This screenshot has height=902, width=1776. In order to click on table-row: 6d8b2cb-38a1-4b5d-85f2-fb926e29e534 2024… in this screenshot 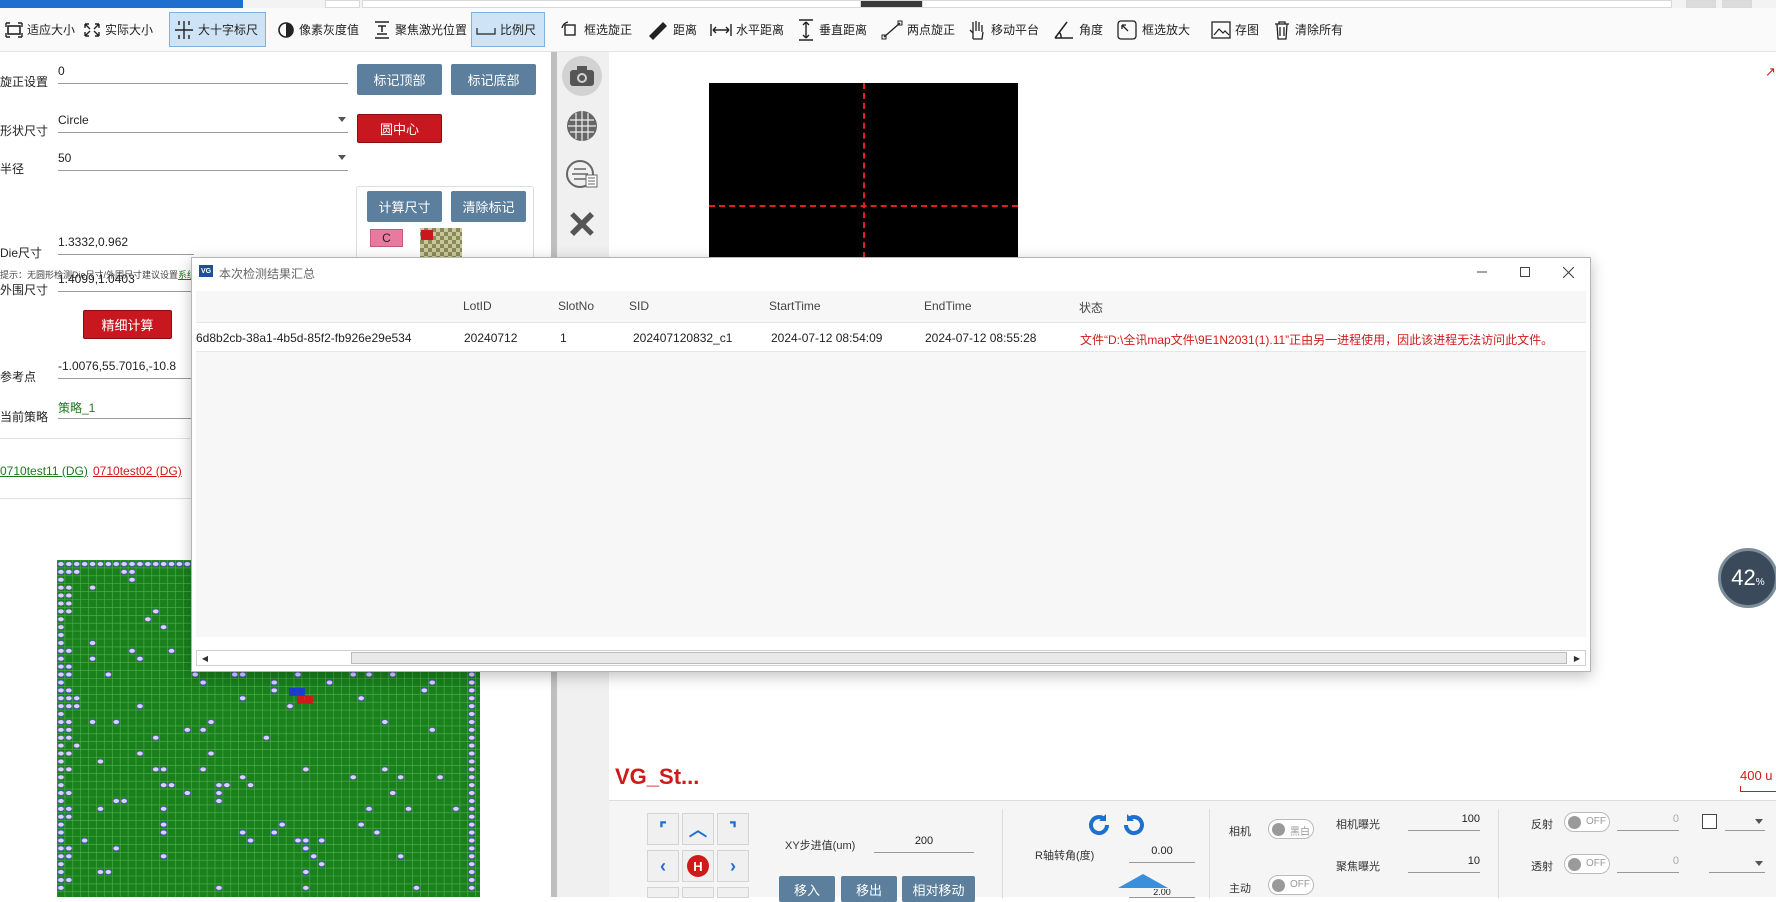, I will do `click(891, 337)`.